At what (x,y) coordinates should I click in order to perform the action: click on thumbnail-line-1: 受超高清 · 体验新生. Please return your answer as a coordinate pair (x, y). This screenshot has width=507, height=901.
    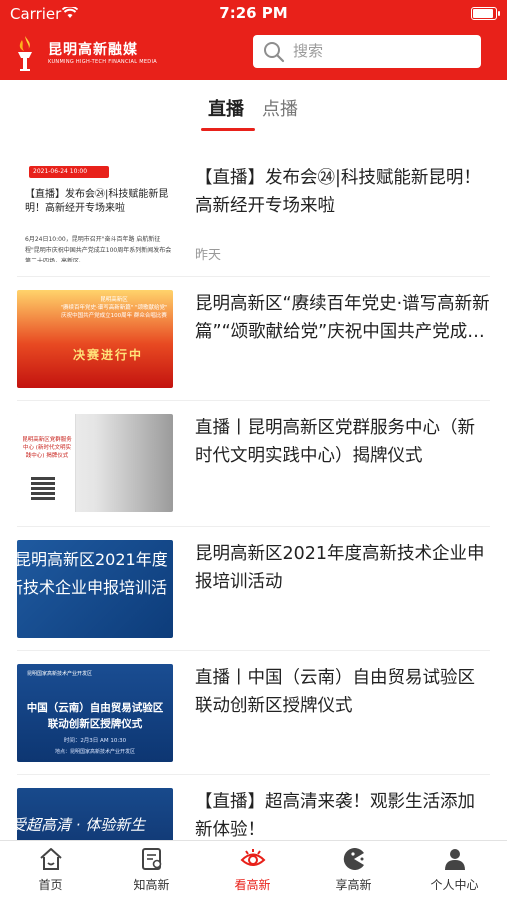
    Looking at the image, I should click on (81, 825).